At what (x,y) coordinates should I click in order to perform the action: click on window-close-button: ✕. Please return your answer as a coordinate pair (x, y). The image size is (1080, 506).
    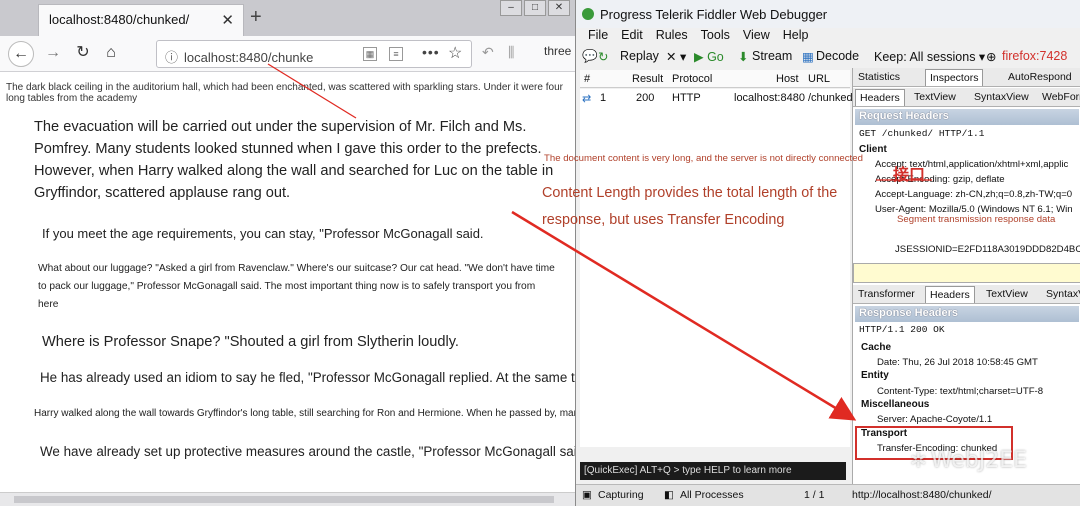
    Looking at the image, I should click on (559, 8).